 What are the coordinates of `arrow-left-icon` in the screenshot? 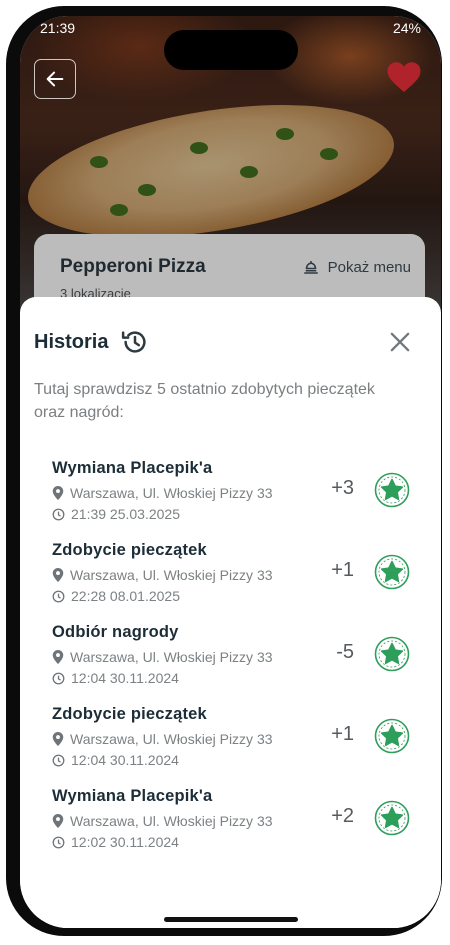 It's located at (55, 79).